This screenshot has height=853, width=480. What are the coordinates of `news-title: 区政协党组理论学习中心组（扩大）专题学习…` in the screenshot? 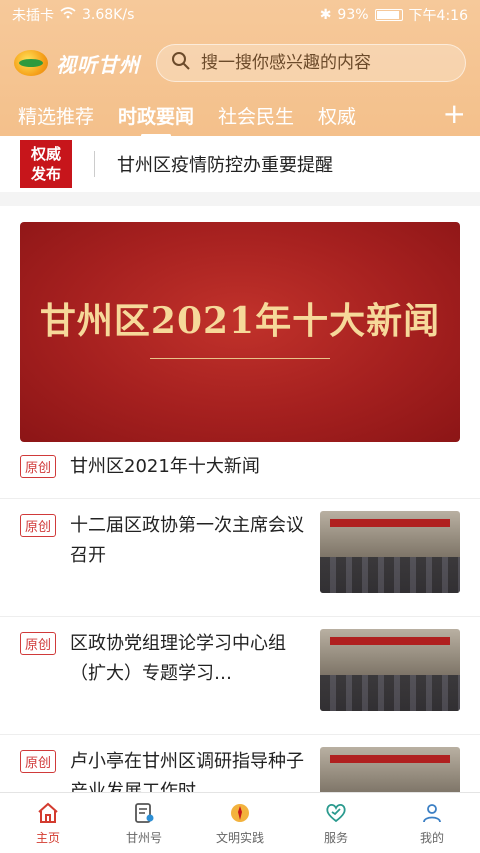 It's located at (188, 659).